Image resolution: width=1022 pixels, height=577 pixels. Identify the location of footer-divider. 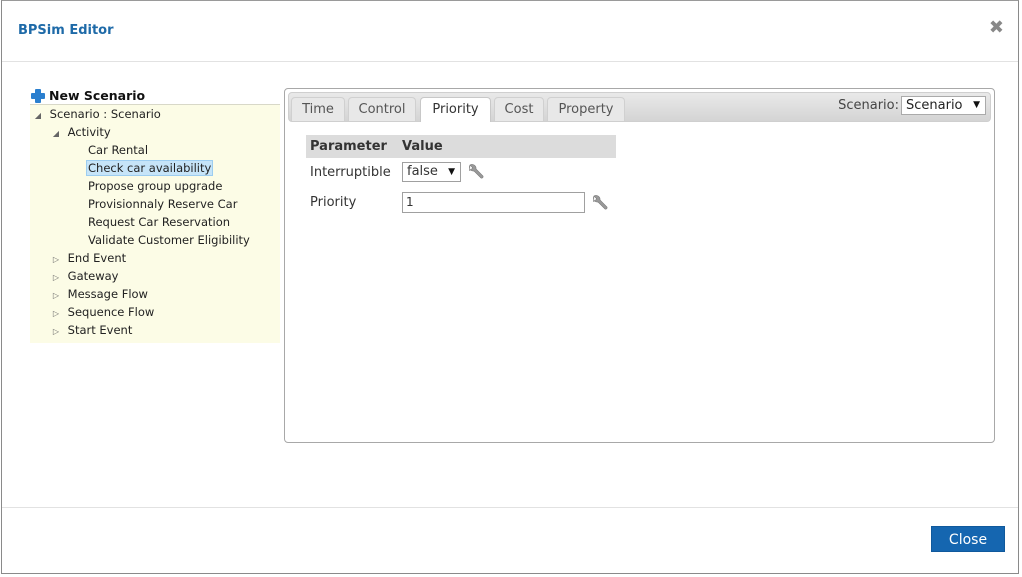
(510, 507).